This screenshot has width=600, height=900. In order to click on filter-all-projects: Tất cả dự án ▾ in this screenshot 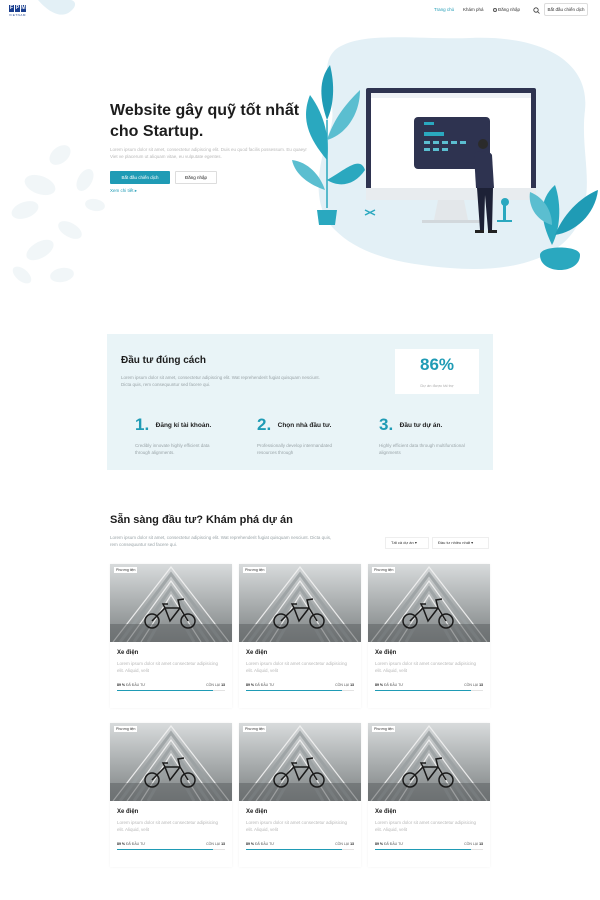, I will do `click(407, 543)`.